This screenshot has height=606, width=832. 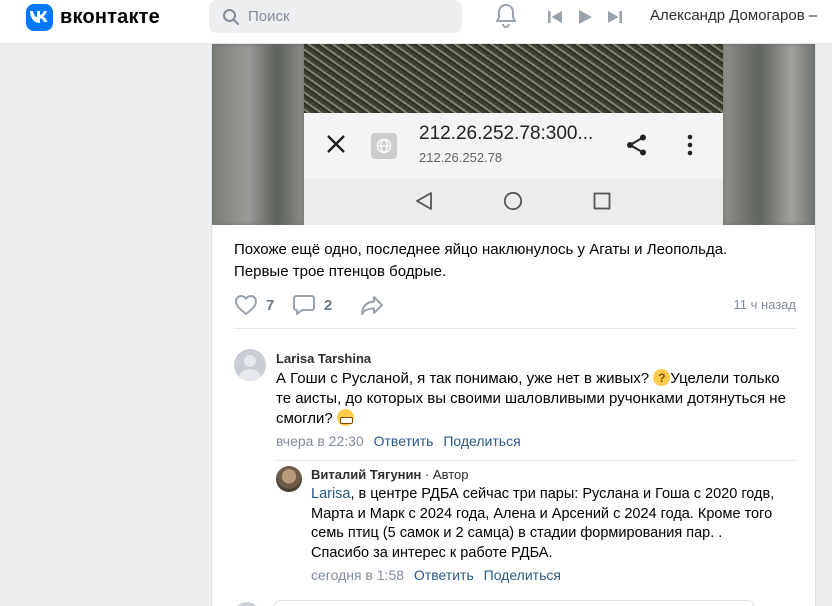 I want to click on audio-player-controls, so click(x=585, y=17).